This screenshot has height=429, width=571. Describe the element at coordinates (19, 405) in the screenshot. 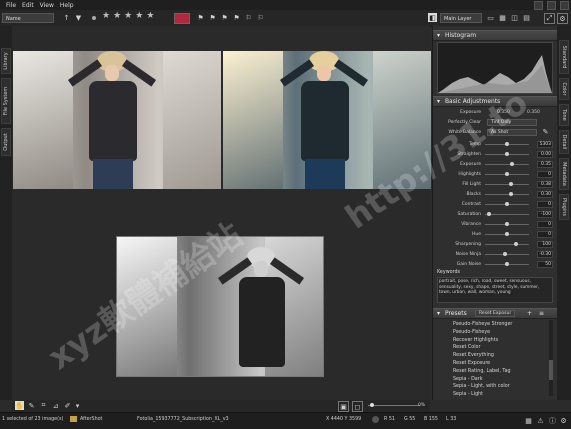

I see `hand-tool-icon: ✋` at that location.